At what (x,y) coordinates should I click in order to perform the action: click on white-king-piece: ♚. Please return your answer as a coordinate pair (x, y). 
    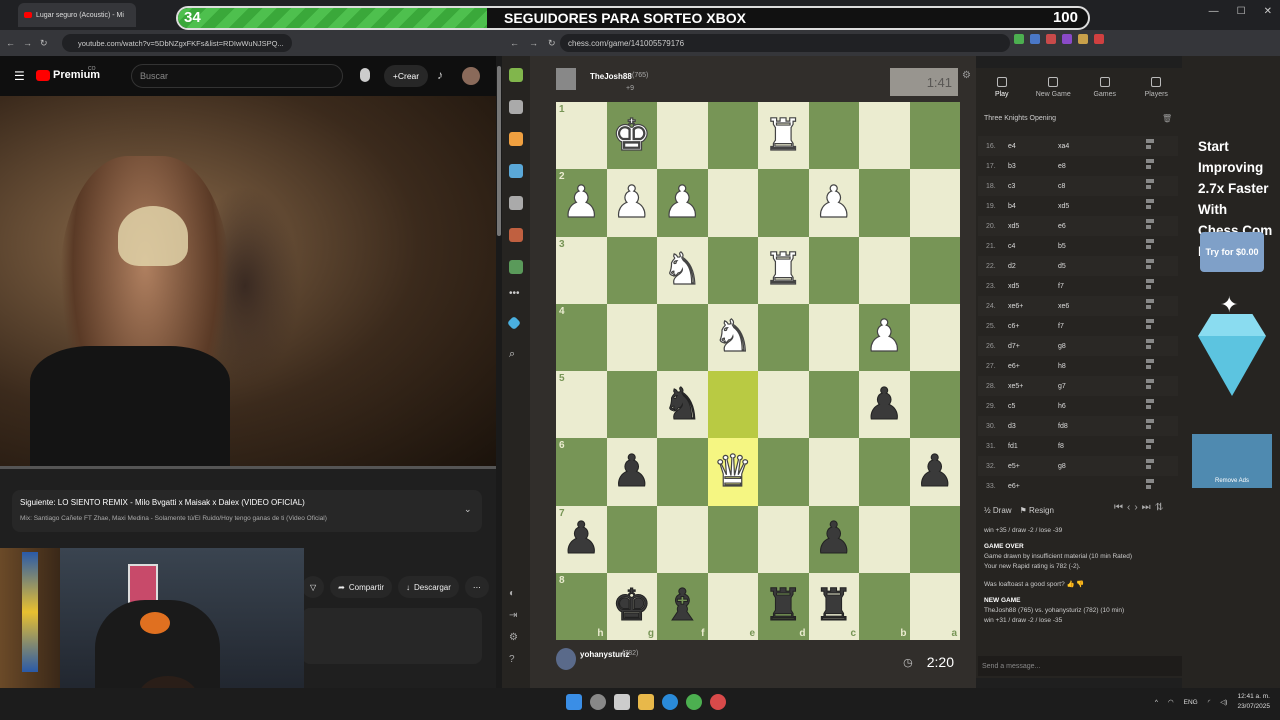
    Looking at the image, I should click on (631, 135).